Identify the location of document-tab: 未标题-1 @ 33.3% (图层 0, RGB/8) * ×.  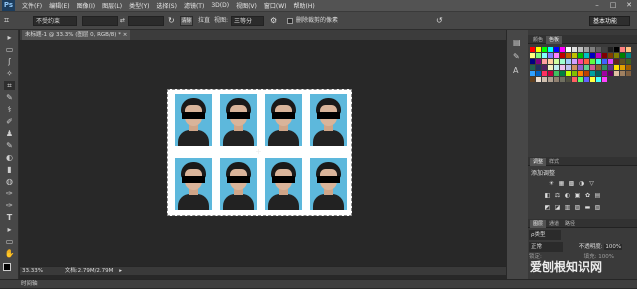
(76, 35).